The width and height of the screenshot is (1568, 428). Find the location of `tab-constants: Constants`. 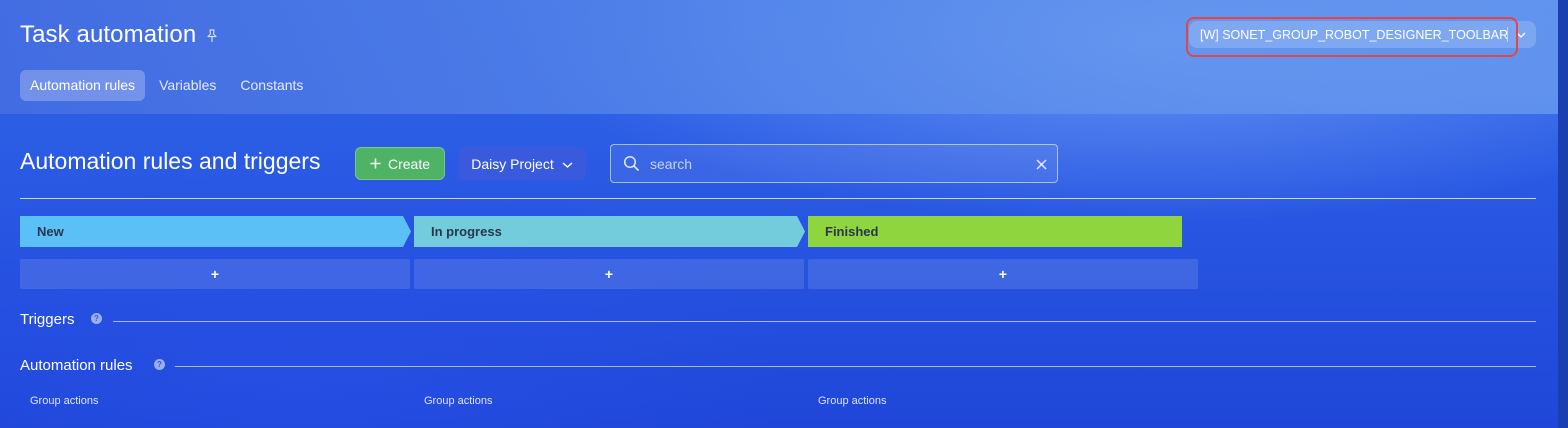

tab-constants: Constants is located at coordinates (271, 85).